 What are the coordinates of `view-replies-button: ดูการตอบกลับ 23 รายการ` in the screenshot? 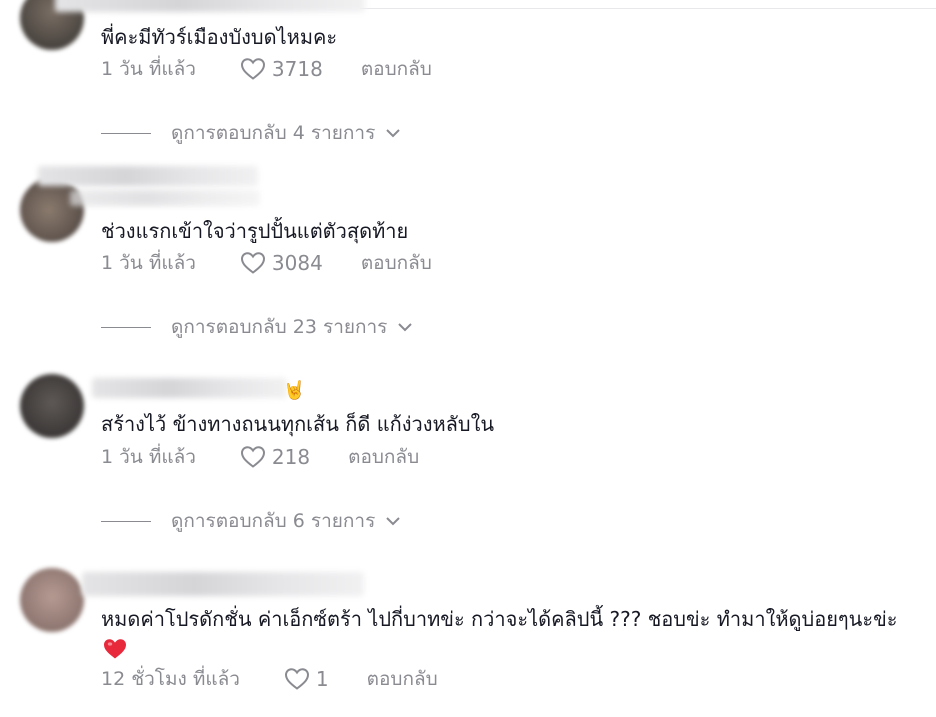 It's located at (257, 327).